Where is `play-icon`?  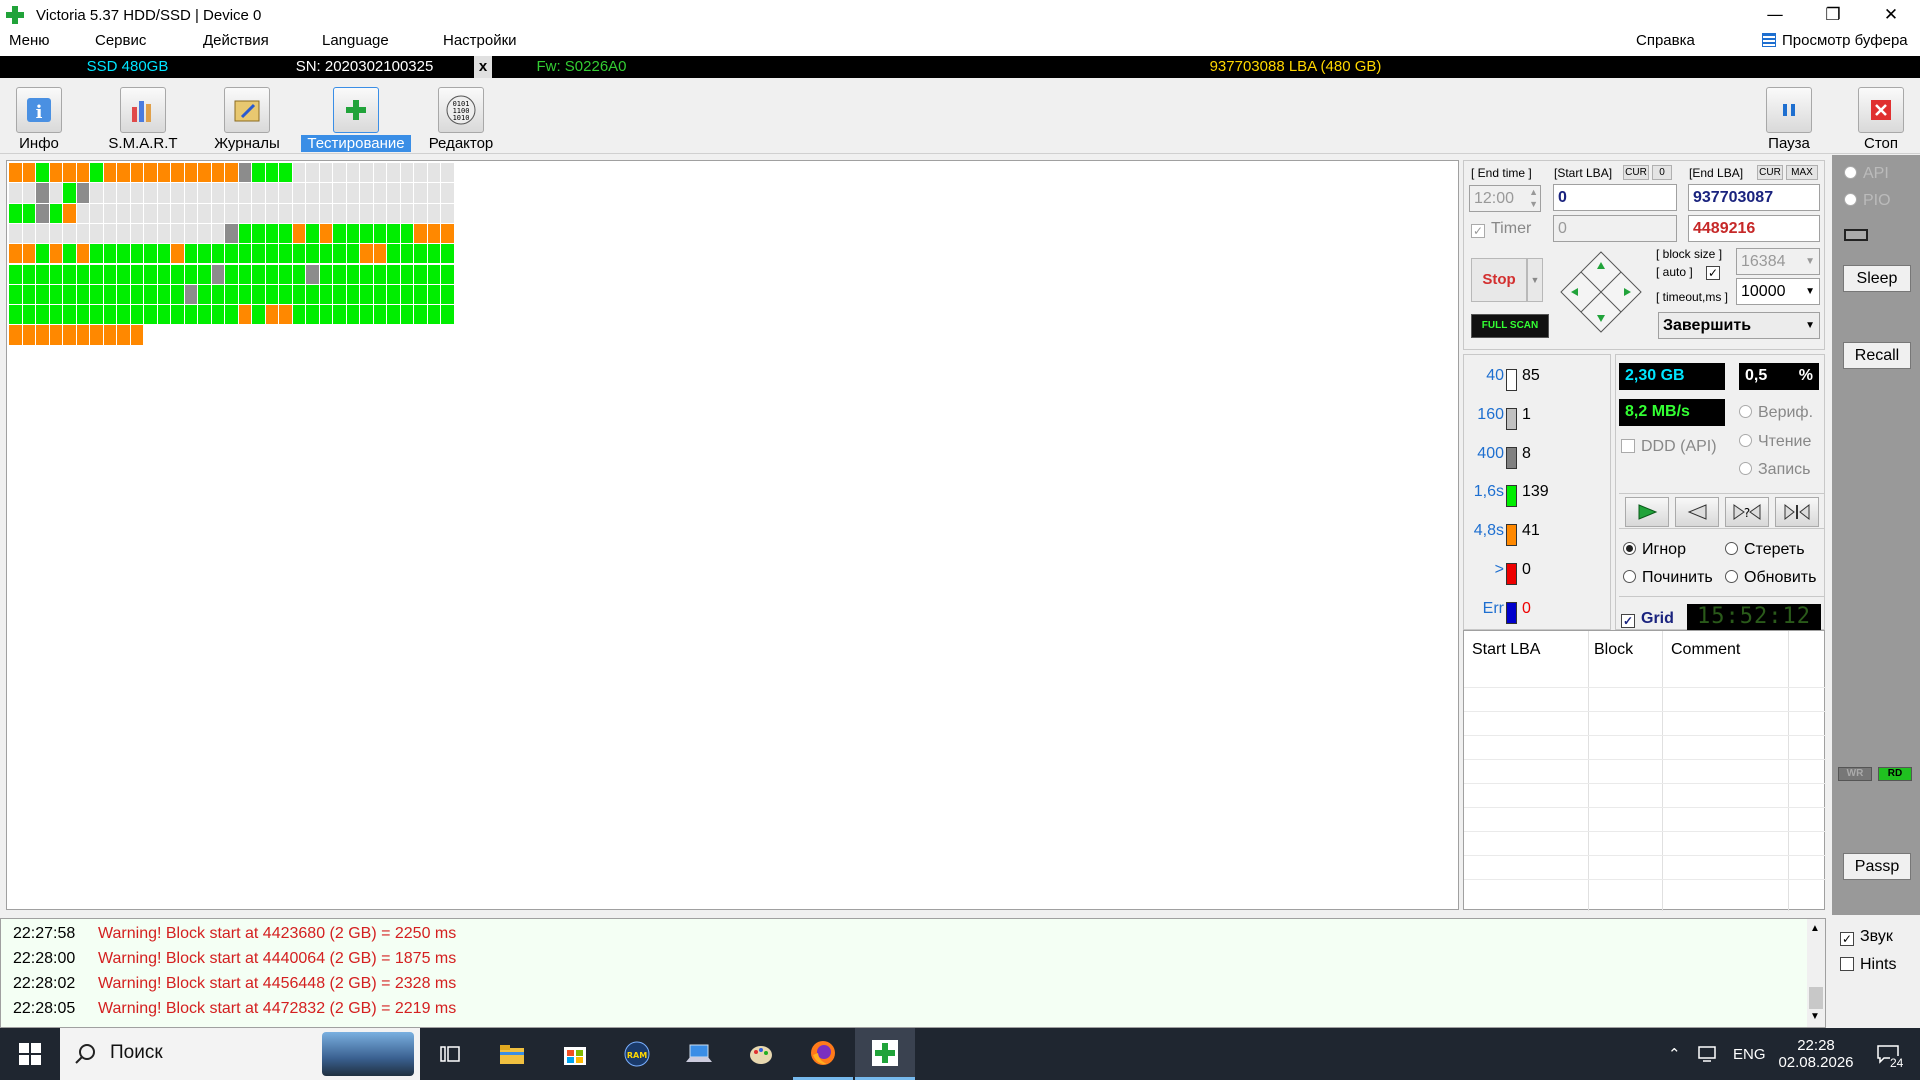
play-icon is located at coordinates (1648, 512).